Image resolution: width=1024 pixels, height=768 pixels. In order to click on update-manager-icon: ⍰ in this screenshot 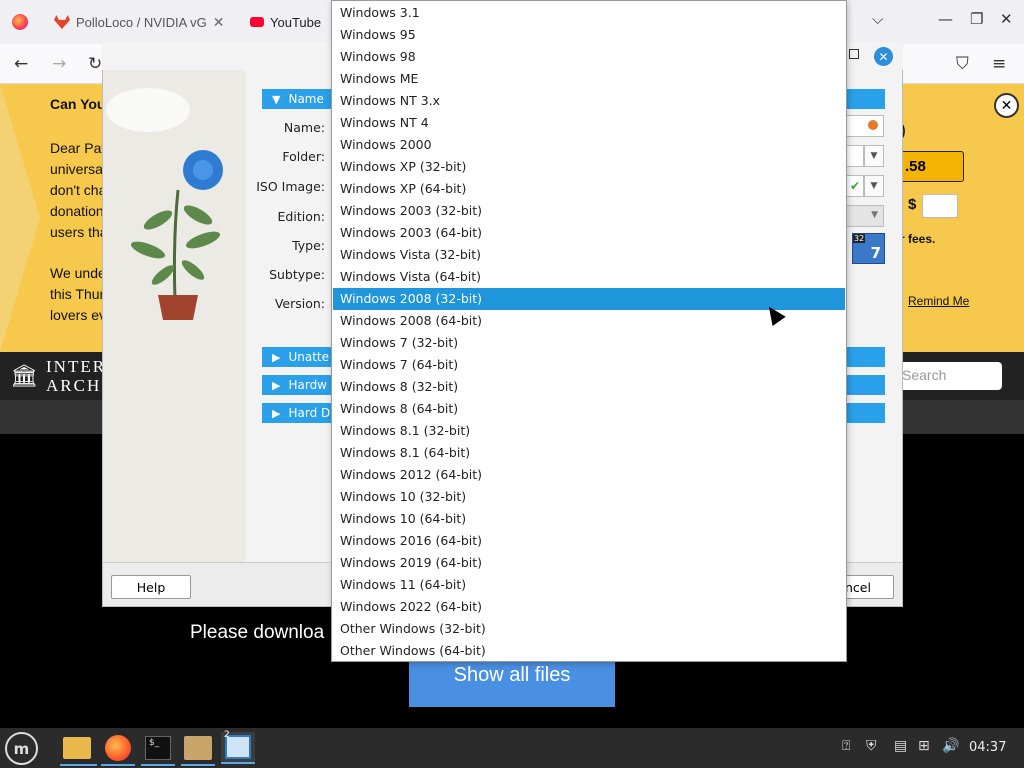, I will do `click(846, 746)`.